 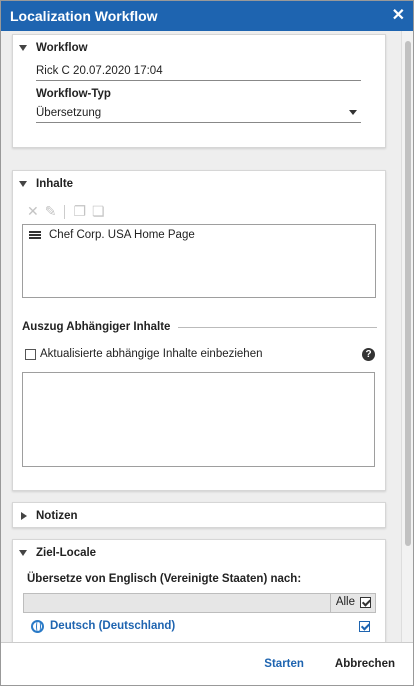 What do you see at coordinates (98, 211) in the screenshot?
I see `paste-icon: ❏` at bounding box center [98, 211].